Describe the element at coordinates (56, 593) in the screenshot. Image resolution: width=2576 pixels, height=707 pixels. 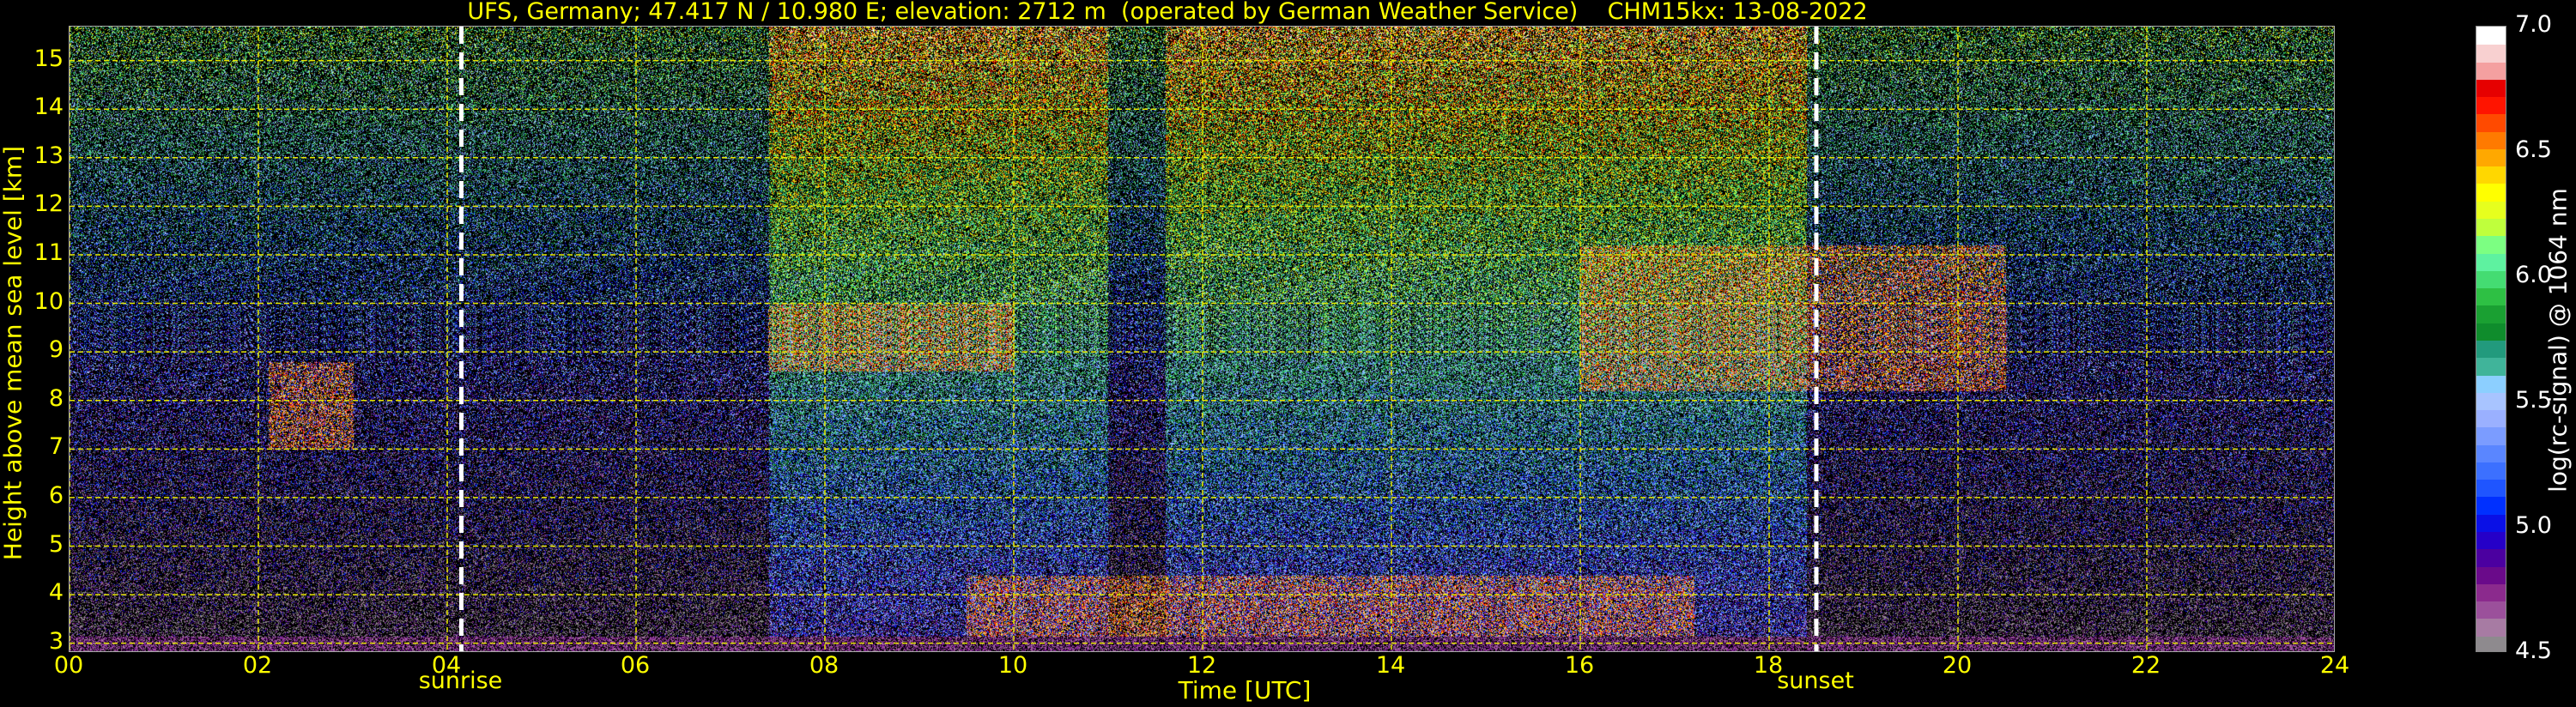
I see `y-tick-label: 4` at that location.